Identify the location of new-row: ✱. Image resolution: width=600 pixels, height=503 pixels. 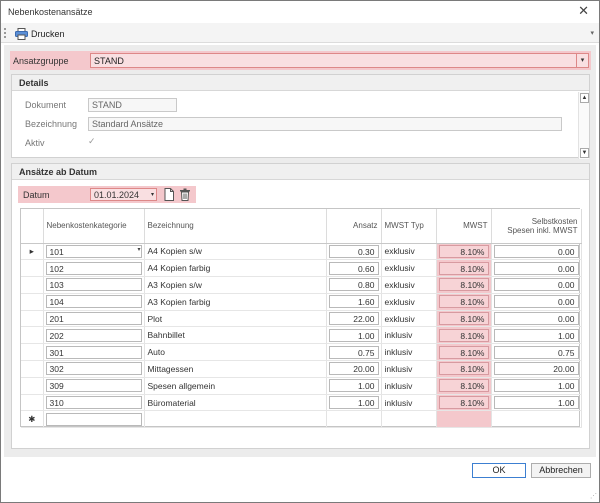
(301, 419).